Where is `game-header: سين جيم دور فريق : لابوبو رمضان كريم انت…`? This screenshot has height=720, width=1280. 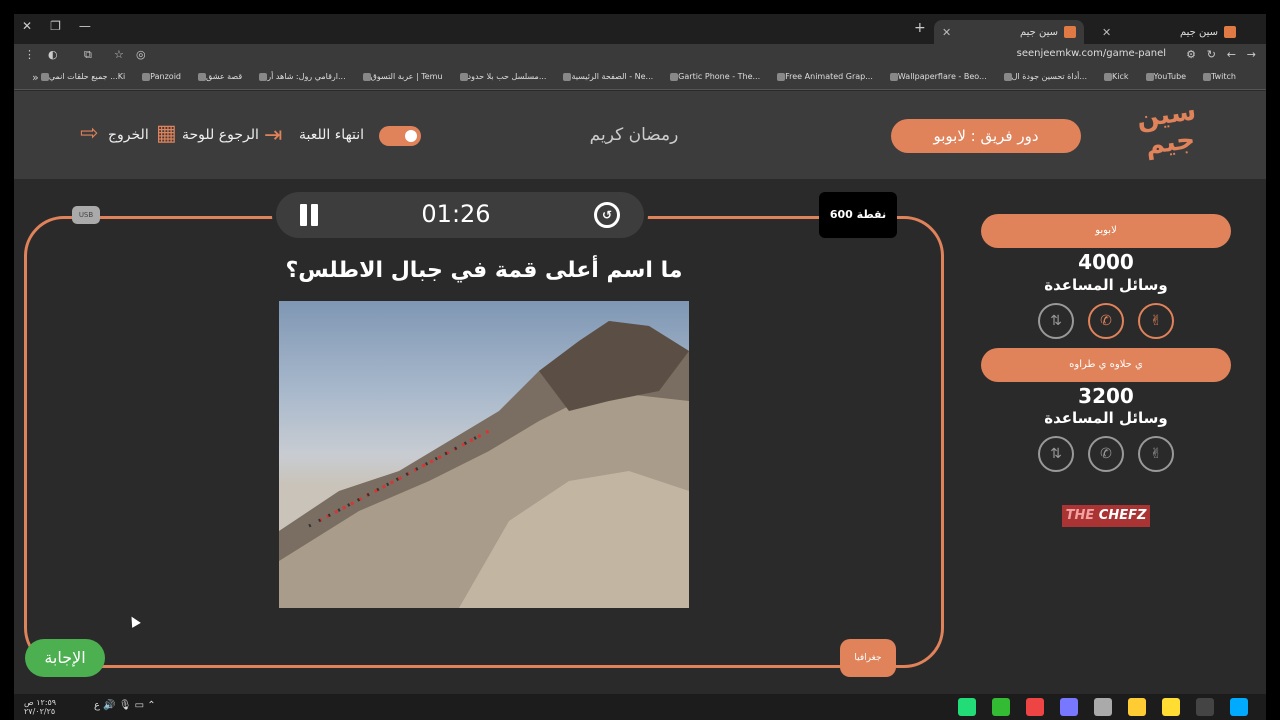
game-header: سين جيم دور فريق : لابوبو رمضان كريم انت… is located at coordinates (640, 135).